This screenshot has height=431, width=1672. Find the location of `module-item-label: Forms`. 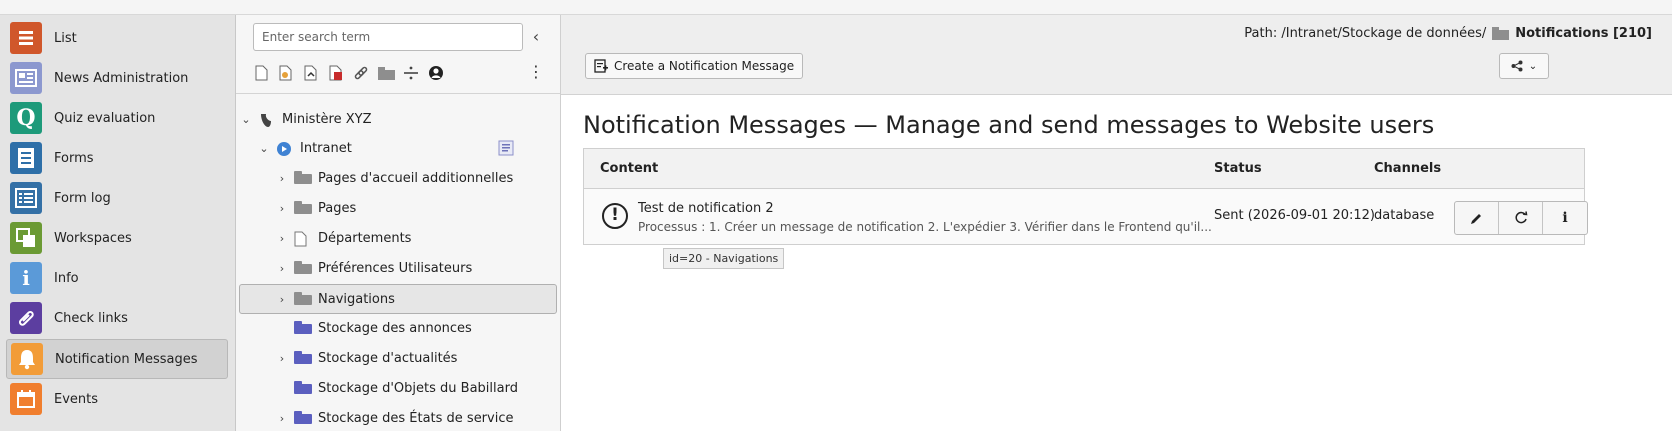

module-item-label: Forms is located at coordinates (74, 158).